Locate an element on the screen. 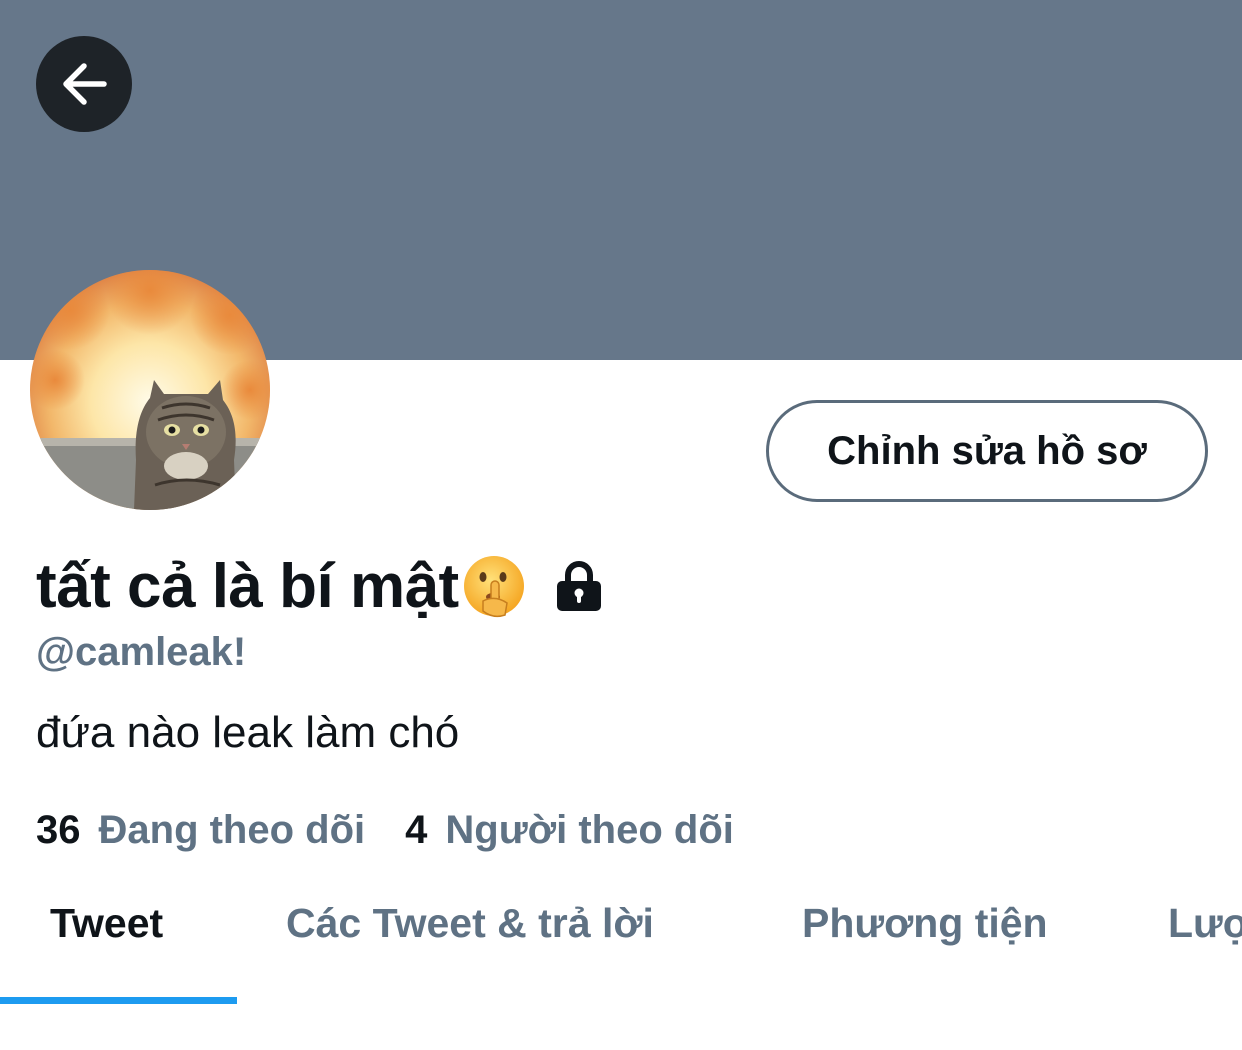 This screenshot has width=1242, height=1050. lock-icon is located at coordinates (578, 586).